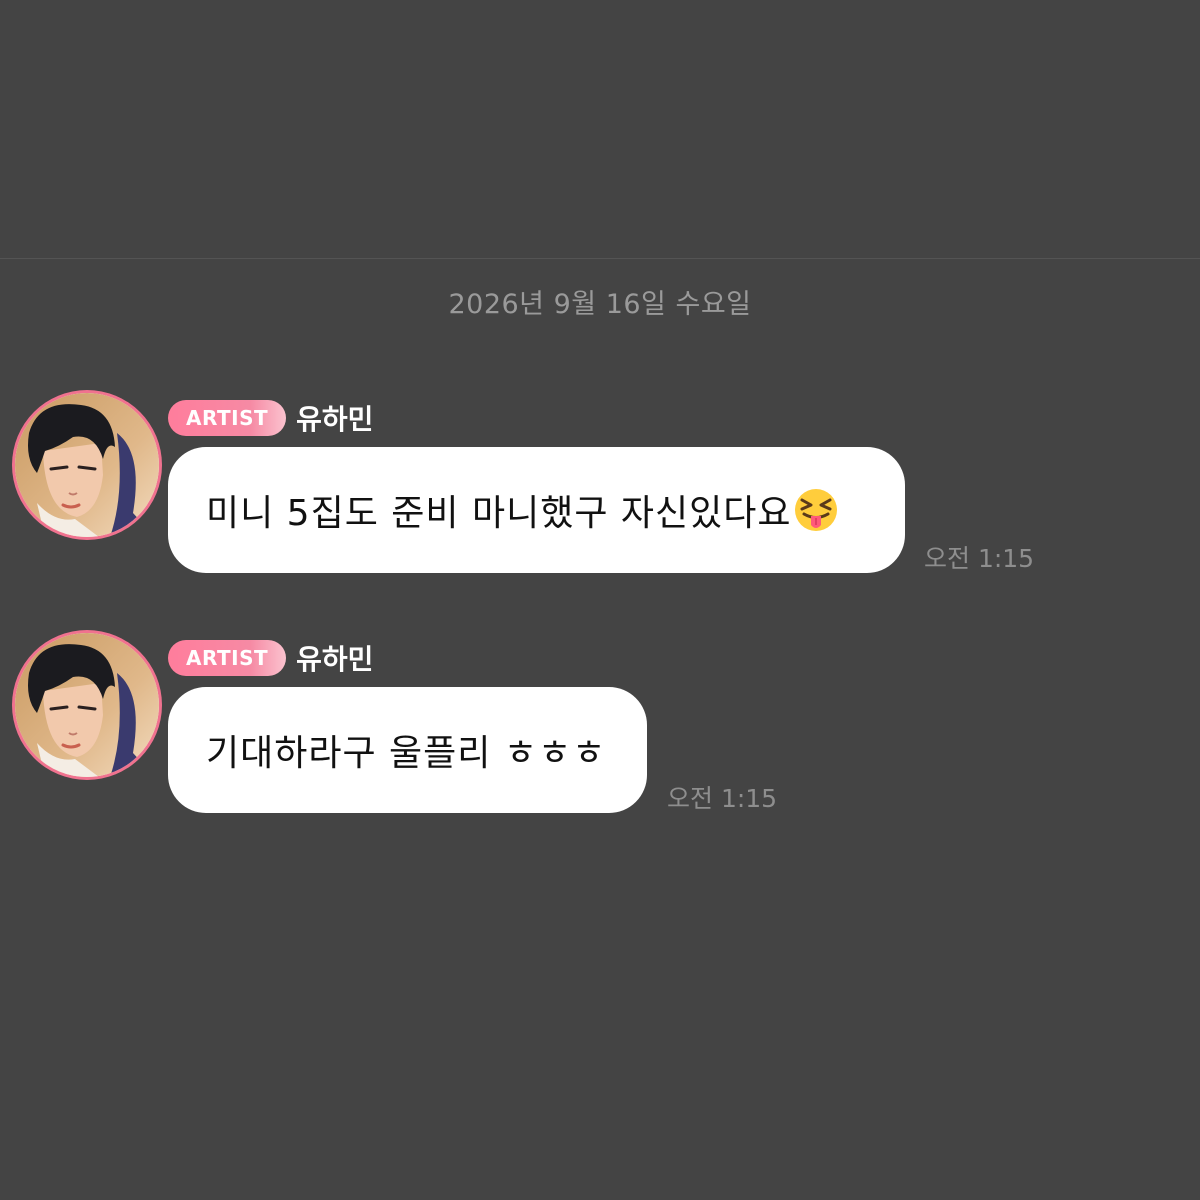 This screenshot has width=1200, height=1200. Describe the element at coordinates (600, 304) in the screenshot. I see `date-separator: 2026년 9월 16일 수요일` at that location.